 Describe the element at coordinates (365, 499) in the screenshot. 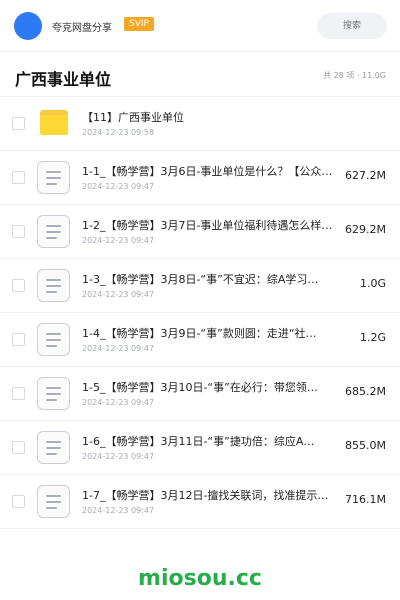

I see `item-size: 716.1M` at that location.